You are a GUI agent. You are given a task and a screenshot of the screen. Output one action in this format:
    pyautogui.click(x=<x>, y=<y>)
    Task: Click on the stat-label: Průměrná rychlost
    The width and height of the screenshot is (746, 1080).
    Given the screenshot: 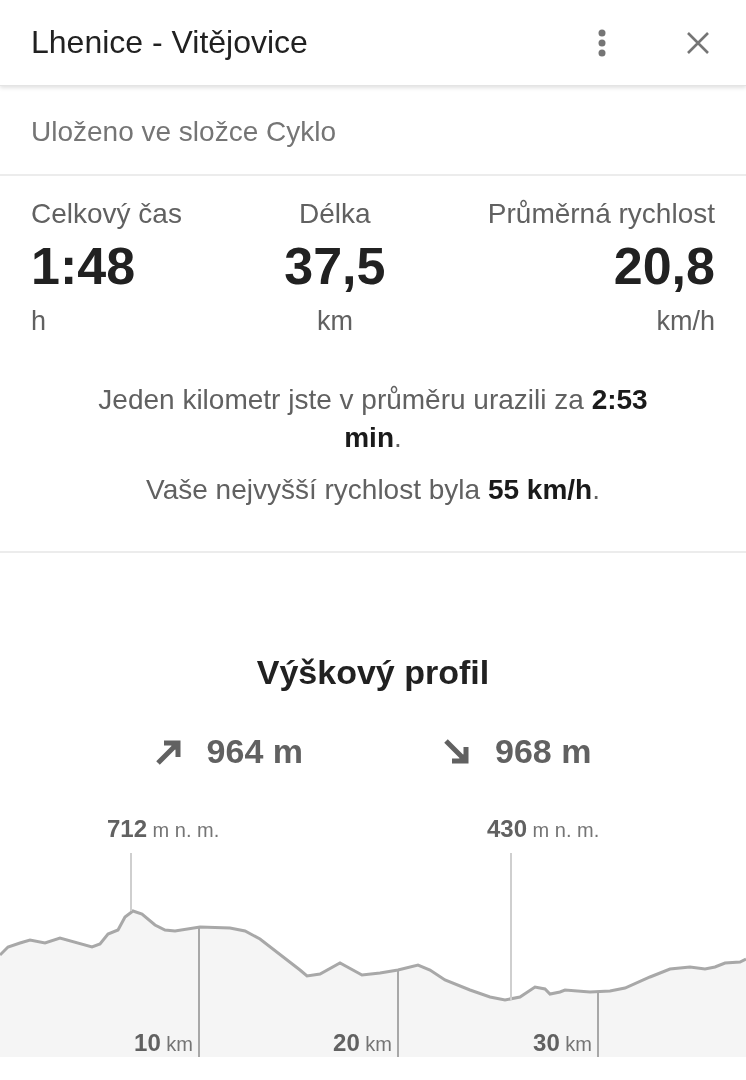 What is the action you would take?
    pyautogui.click(x=601, y=214)
    